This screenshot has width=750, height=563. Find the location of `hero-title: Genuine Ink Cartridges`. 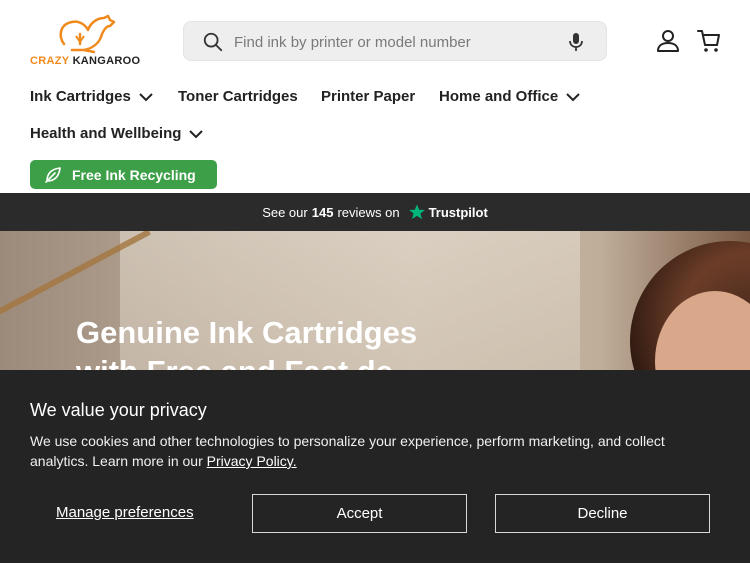

hero-title: Genuine Ink Cartridges is located at coordinates (247, 332).